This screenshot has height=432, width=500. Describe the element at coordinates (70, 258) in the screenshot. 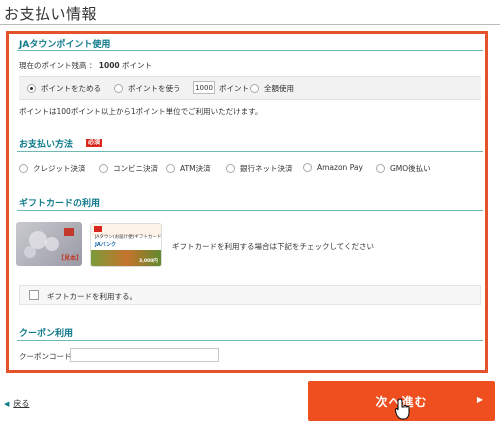

I see `sample-stamp: 【見本】` at that location.